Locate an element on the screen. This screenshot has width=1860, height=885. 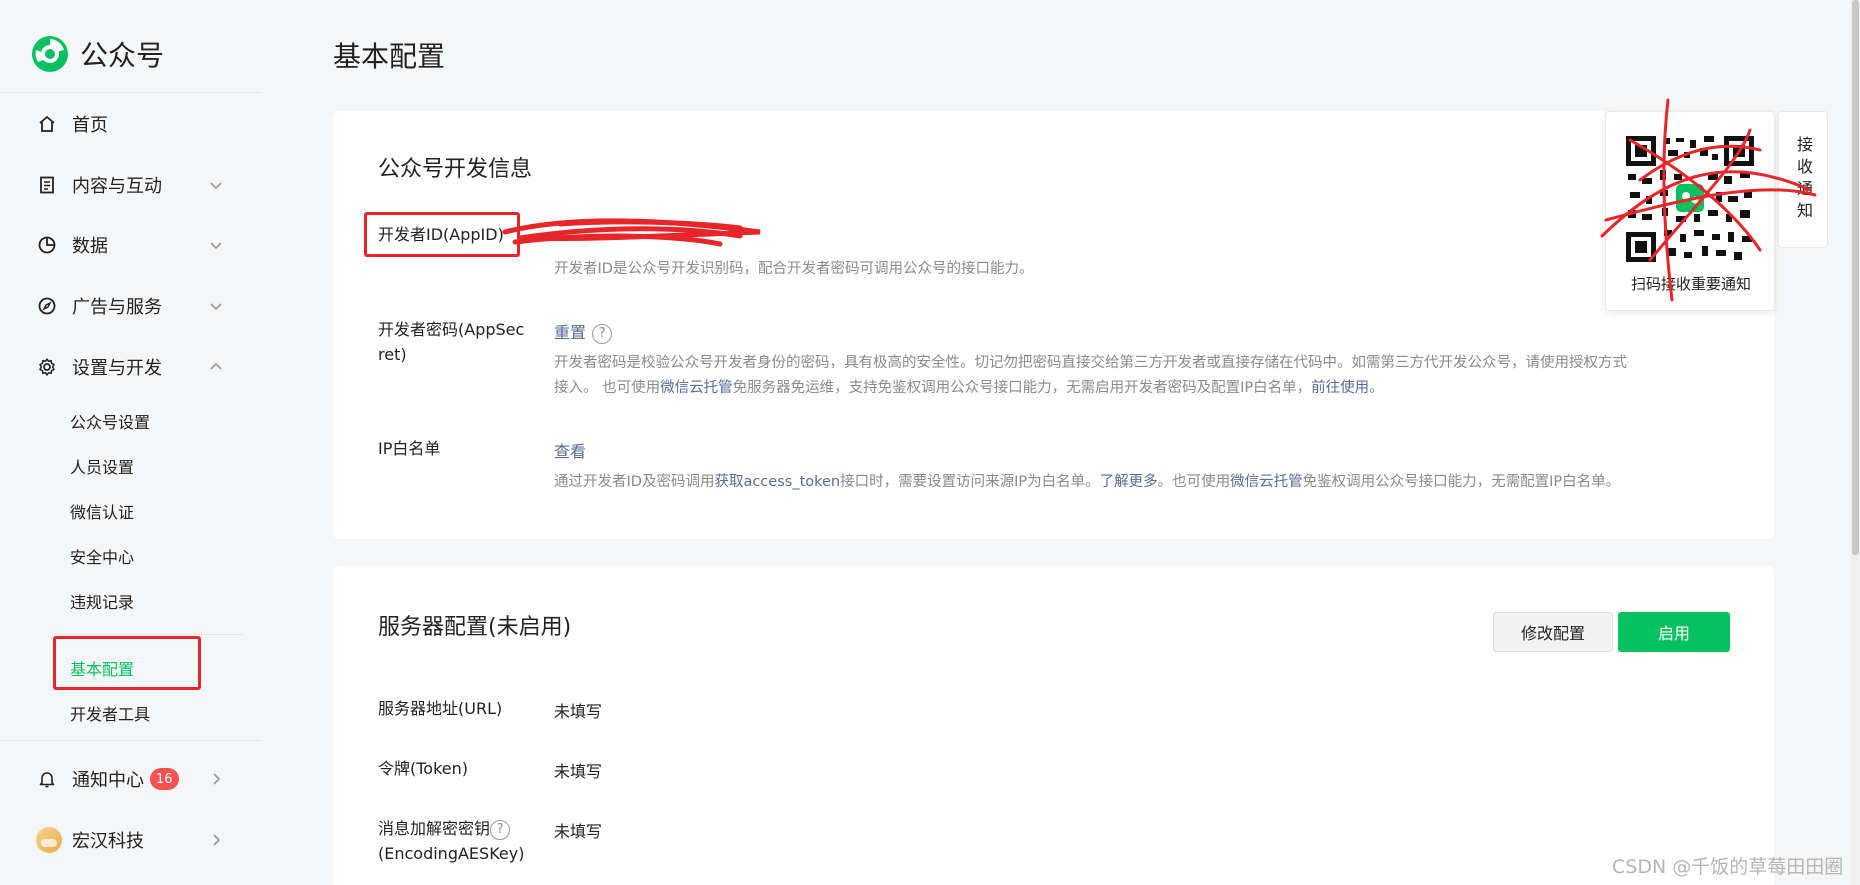
sidebar-item-account: 宏汉科技 is located at coordinates (131, 840).